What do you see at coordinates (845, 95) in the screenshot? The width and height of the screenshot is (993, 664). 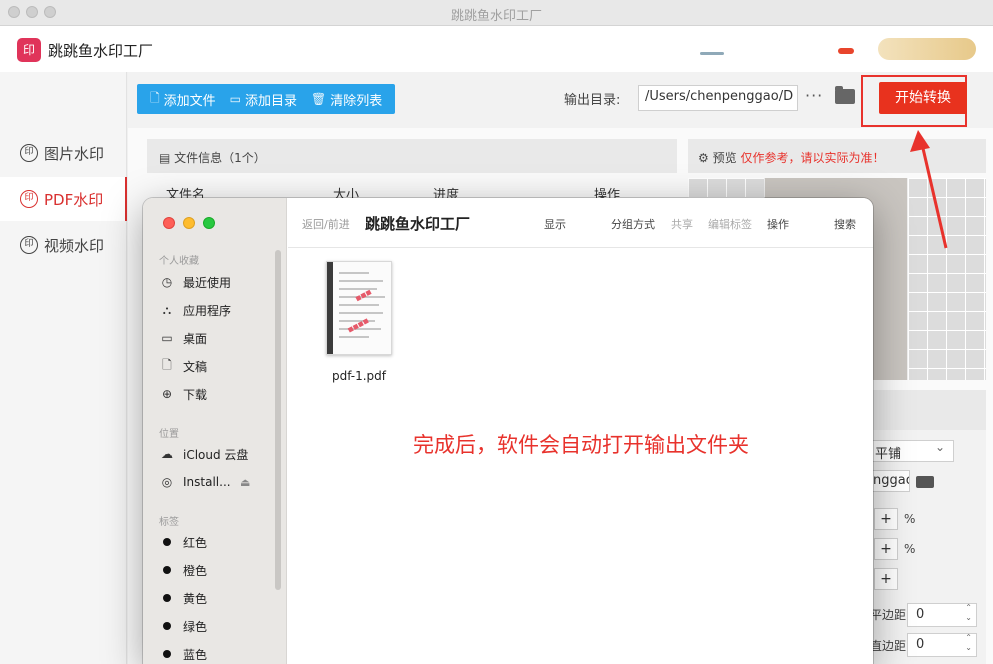 I see `open-folder-icon` at bounding box center [845, 95].